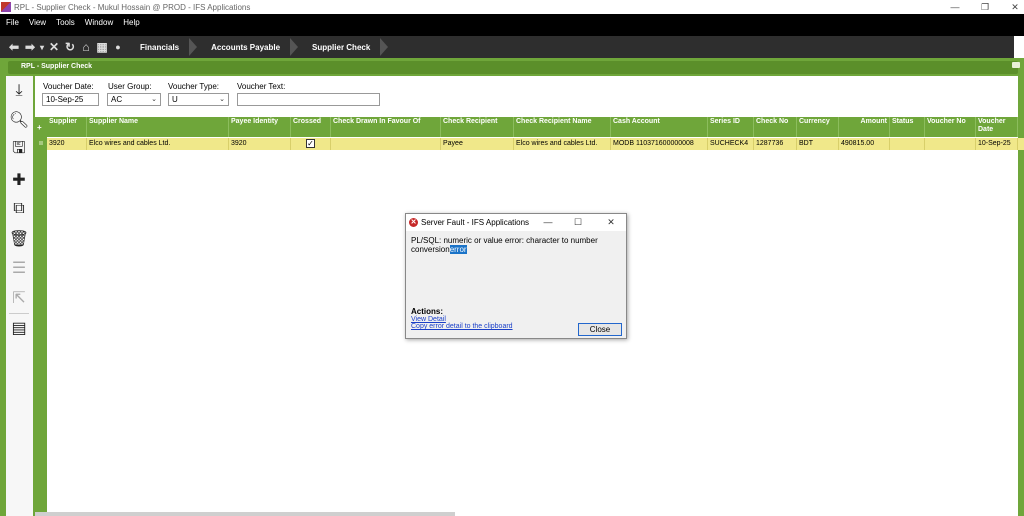  What do you see at coordinates (997, 127) in the screenshot?
I see `col-voucher-date: Voucher Date` at bounding box center [997, 127].